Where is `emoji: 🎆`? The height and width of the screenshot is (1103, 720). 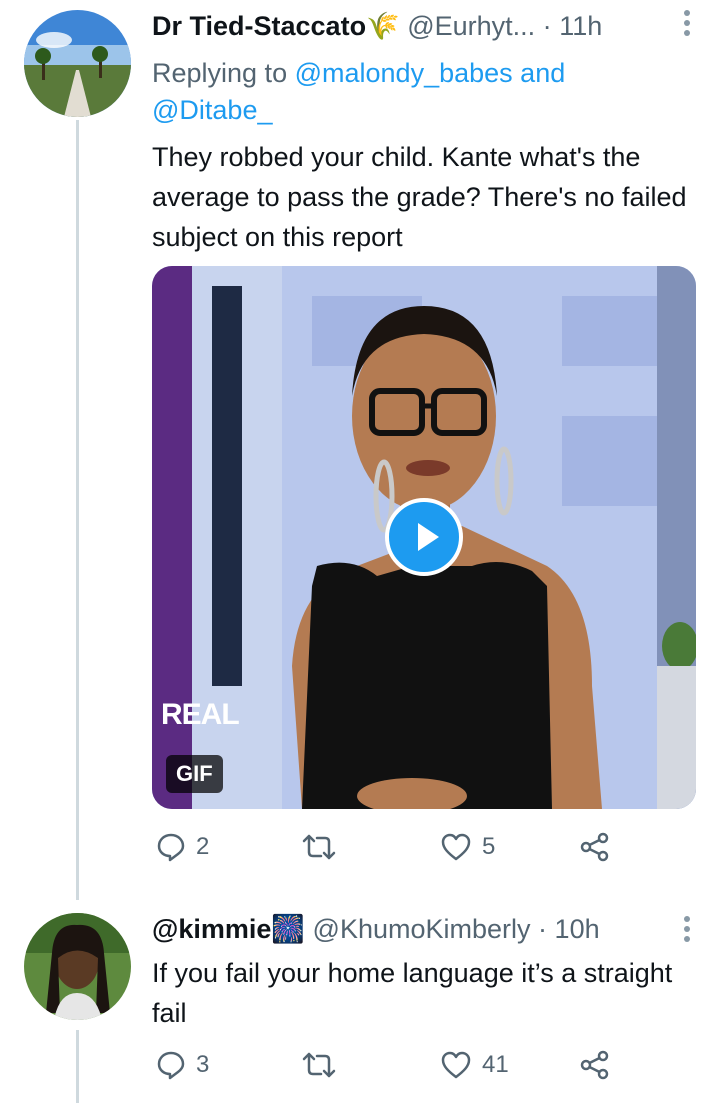 emoji: 🎆 is located at coordinates (288, 929).